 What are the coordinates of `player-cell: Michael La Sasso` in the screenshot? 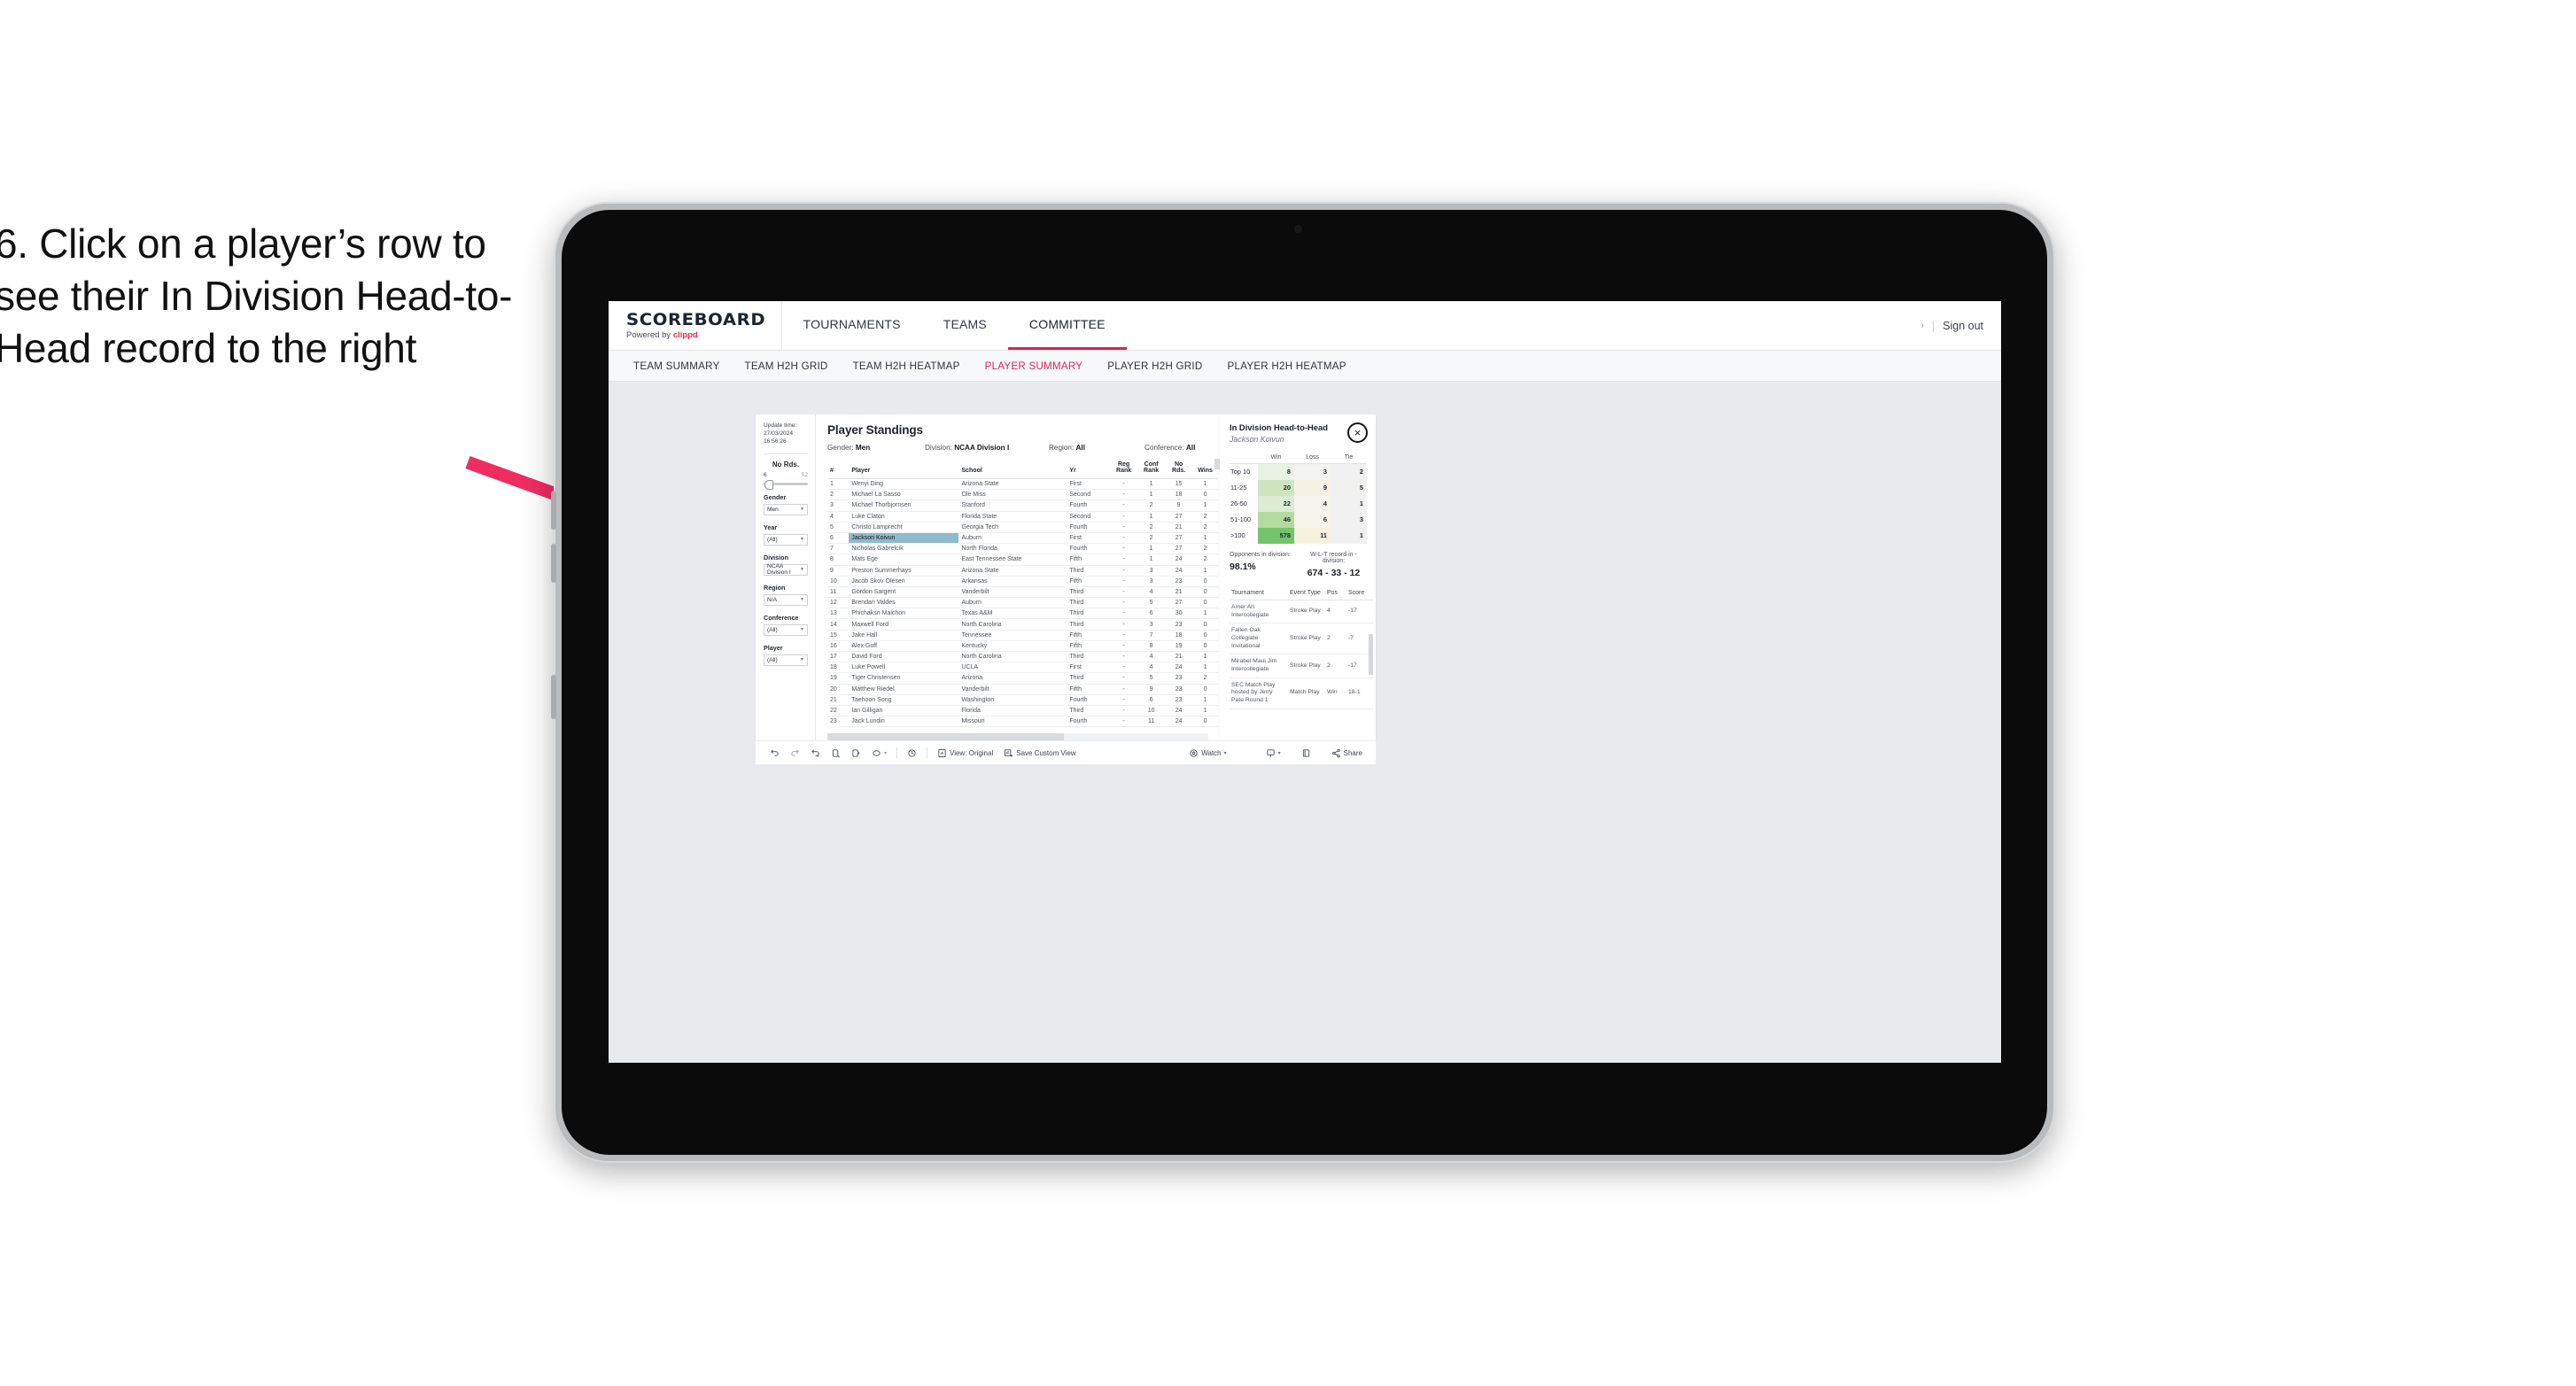 It's located at (904, 495).